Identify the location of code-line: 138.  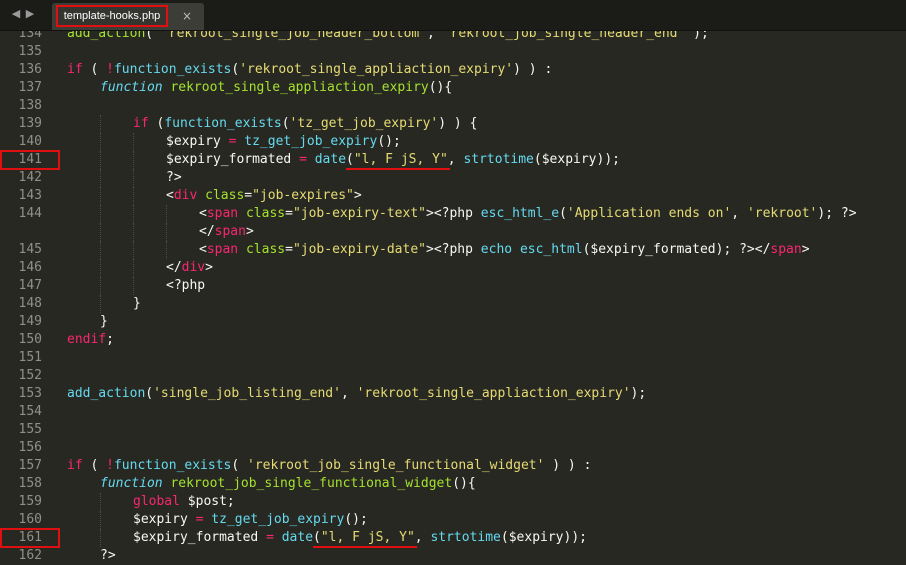
(453, 106).